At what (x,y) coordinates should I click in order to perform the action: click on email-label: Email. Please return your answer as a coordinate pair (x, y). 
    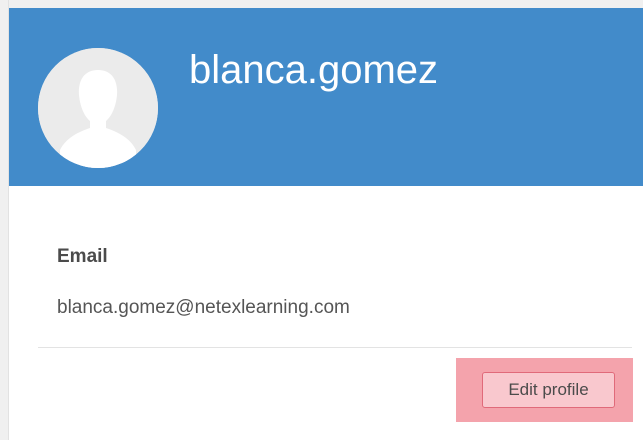
    Looking at the image, I should click on (82, 256).